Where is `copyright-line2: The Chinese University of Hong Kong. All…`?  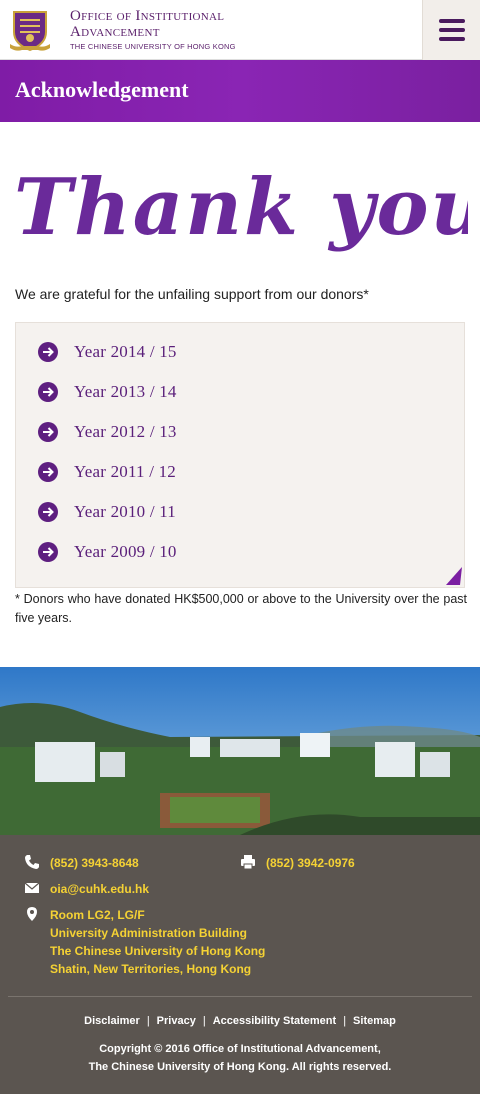 copyright-line2: The Chinese University of Hong Kong. All… is located at coordinates (240, 1067).